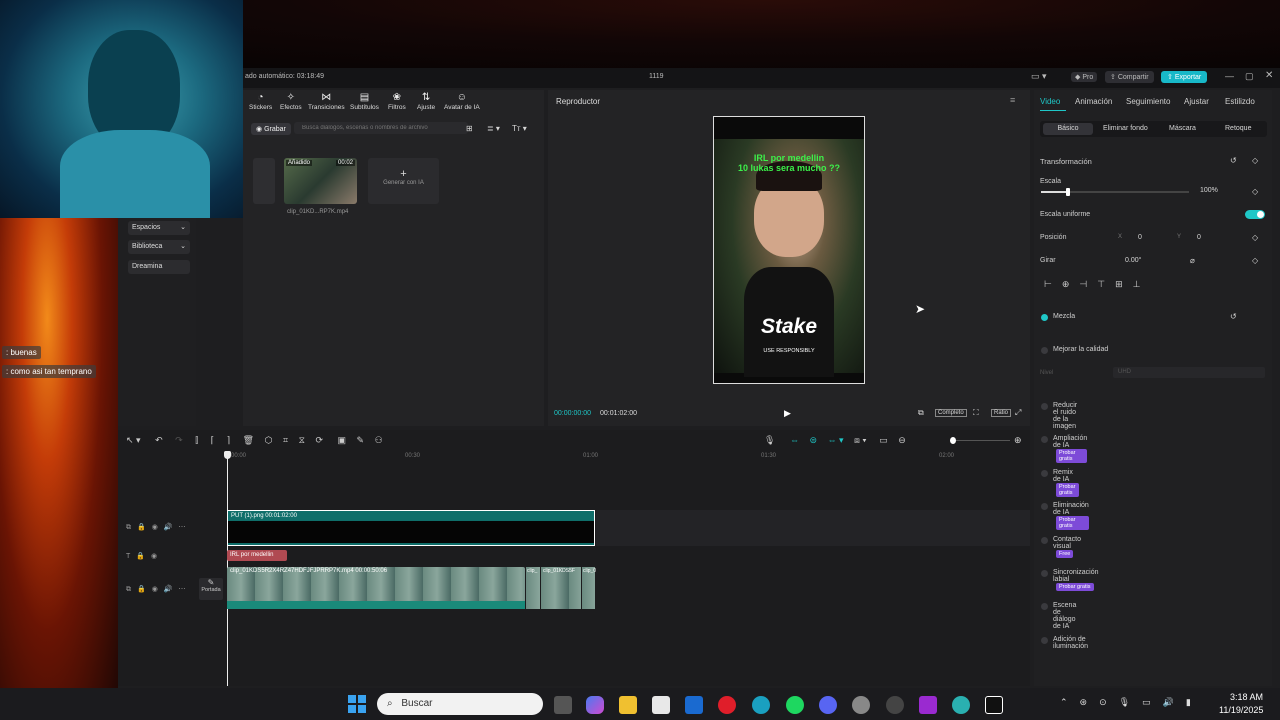 Image resolution: width=1280 pixels, height=720 pixels. I want to click on text-clip: IRL por medellin, so click(257, 555).